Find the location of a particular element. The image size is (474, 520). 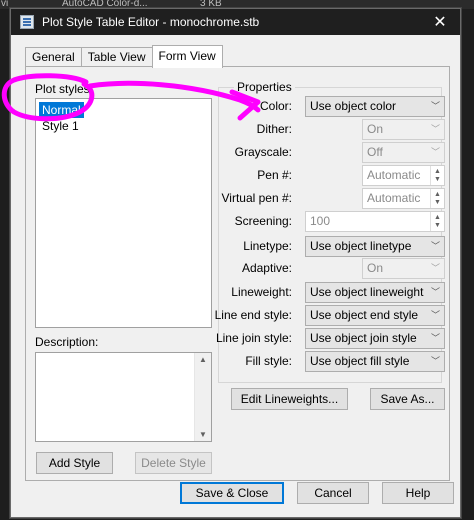

grayscale-label: Grayscale: is located at coordinates (263, 152).